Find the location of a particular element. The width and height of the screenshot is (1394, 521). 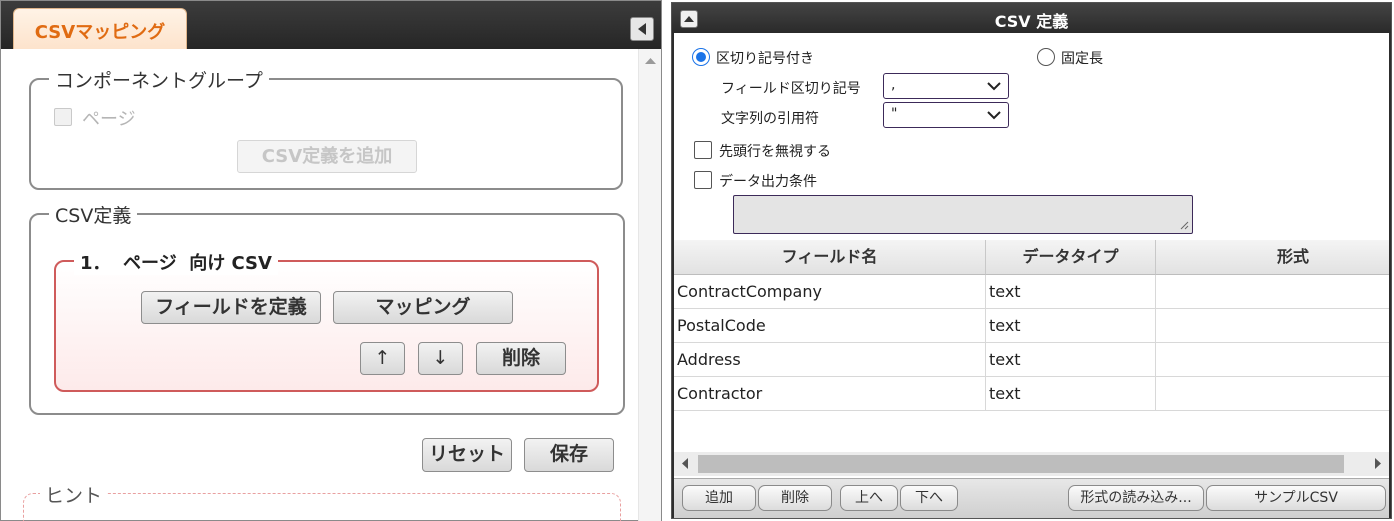

field-name-cell: ContractCompany is located at coordinates (830, 292).